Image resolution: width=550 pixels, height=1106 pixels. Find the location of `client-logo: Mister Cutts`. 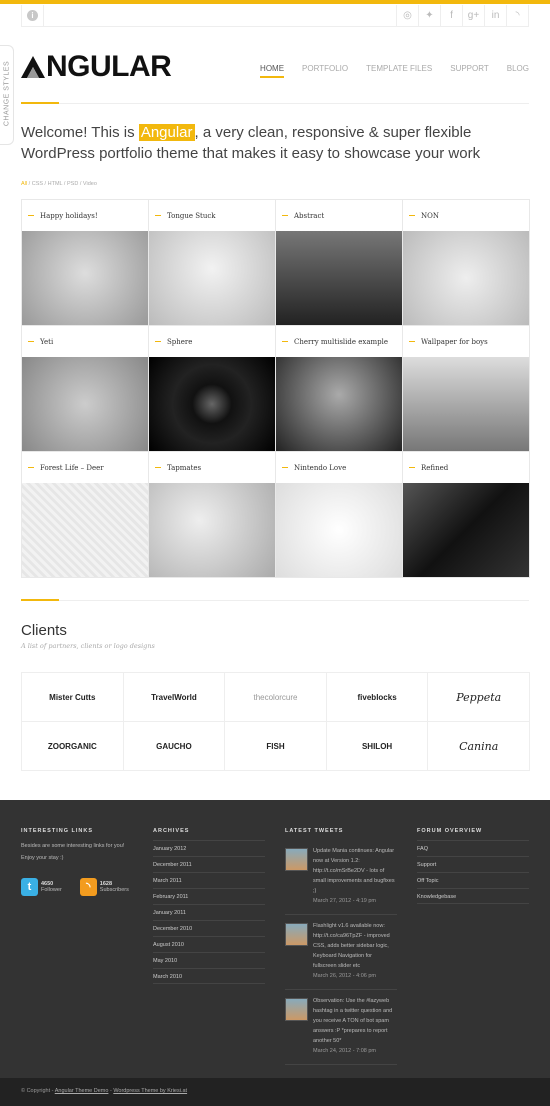

client-logo: Mister Cutts is located at coordinates (73, 697).